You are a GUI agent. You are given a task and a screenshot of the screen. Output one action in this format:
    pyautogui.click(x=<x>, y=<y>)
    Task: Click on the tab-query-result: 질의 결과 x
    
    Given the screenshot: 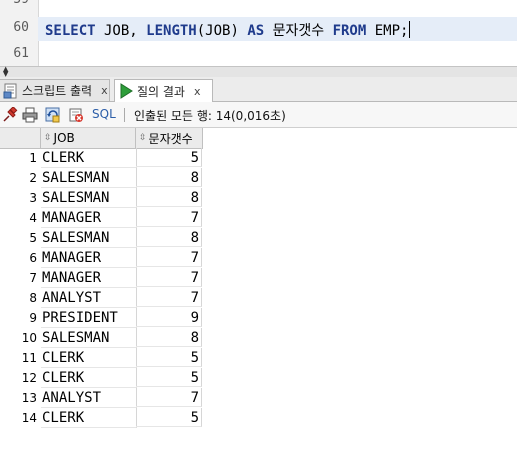 What is the action you would take?
    pyautogui.click(x=163, y=90)
    